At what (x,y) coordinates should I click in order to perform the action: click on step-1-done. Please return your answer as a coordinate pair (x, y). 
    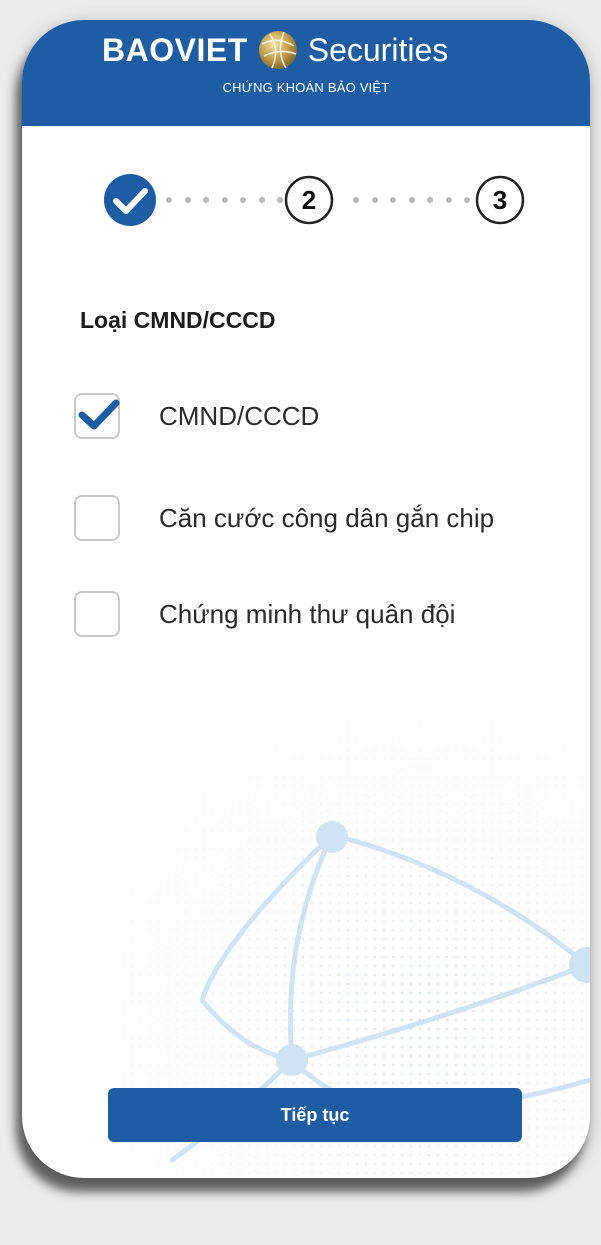
    Looking at the image, I should click on (130, 200).